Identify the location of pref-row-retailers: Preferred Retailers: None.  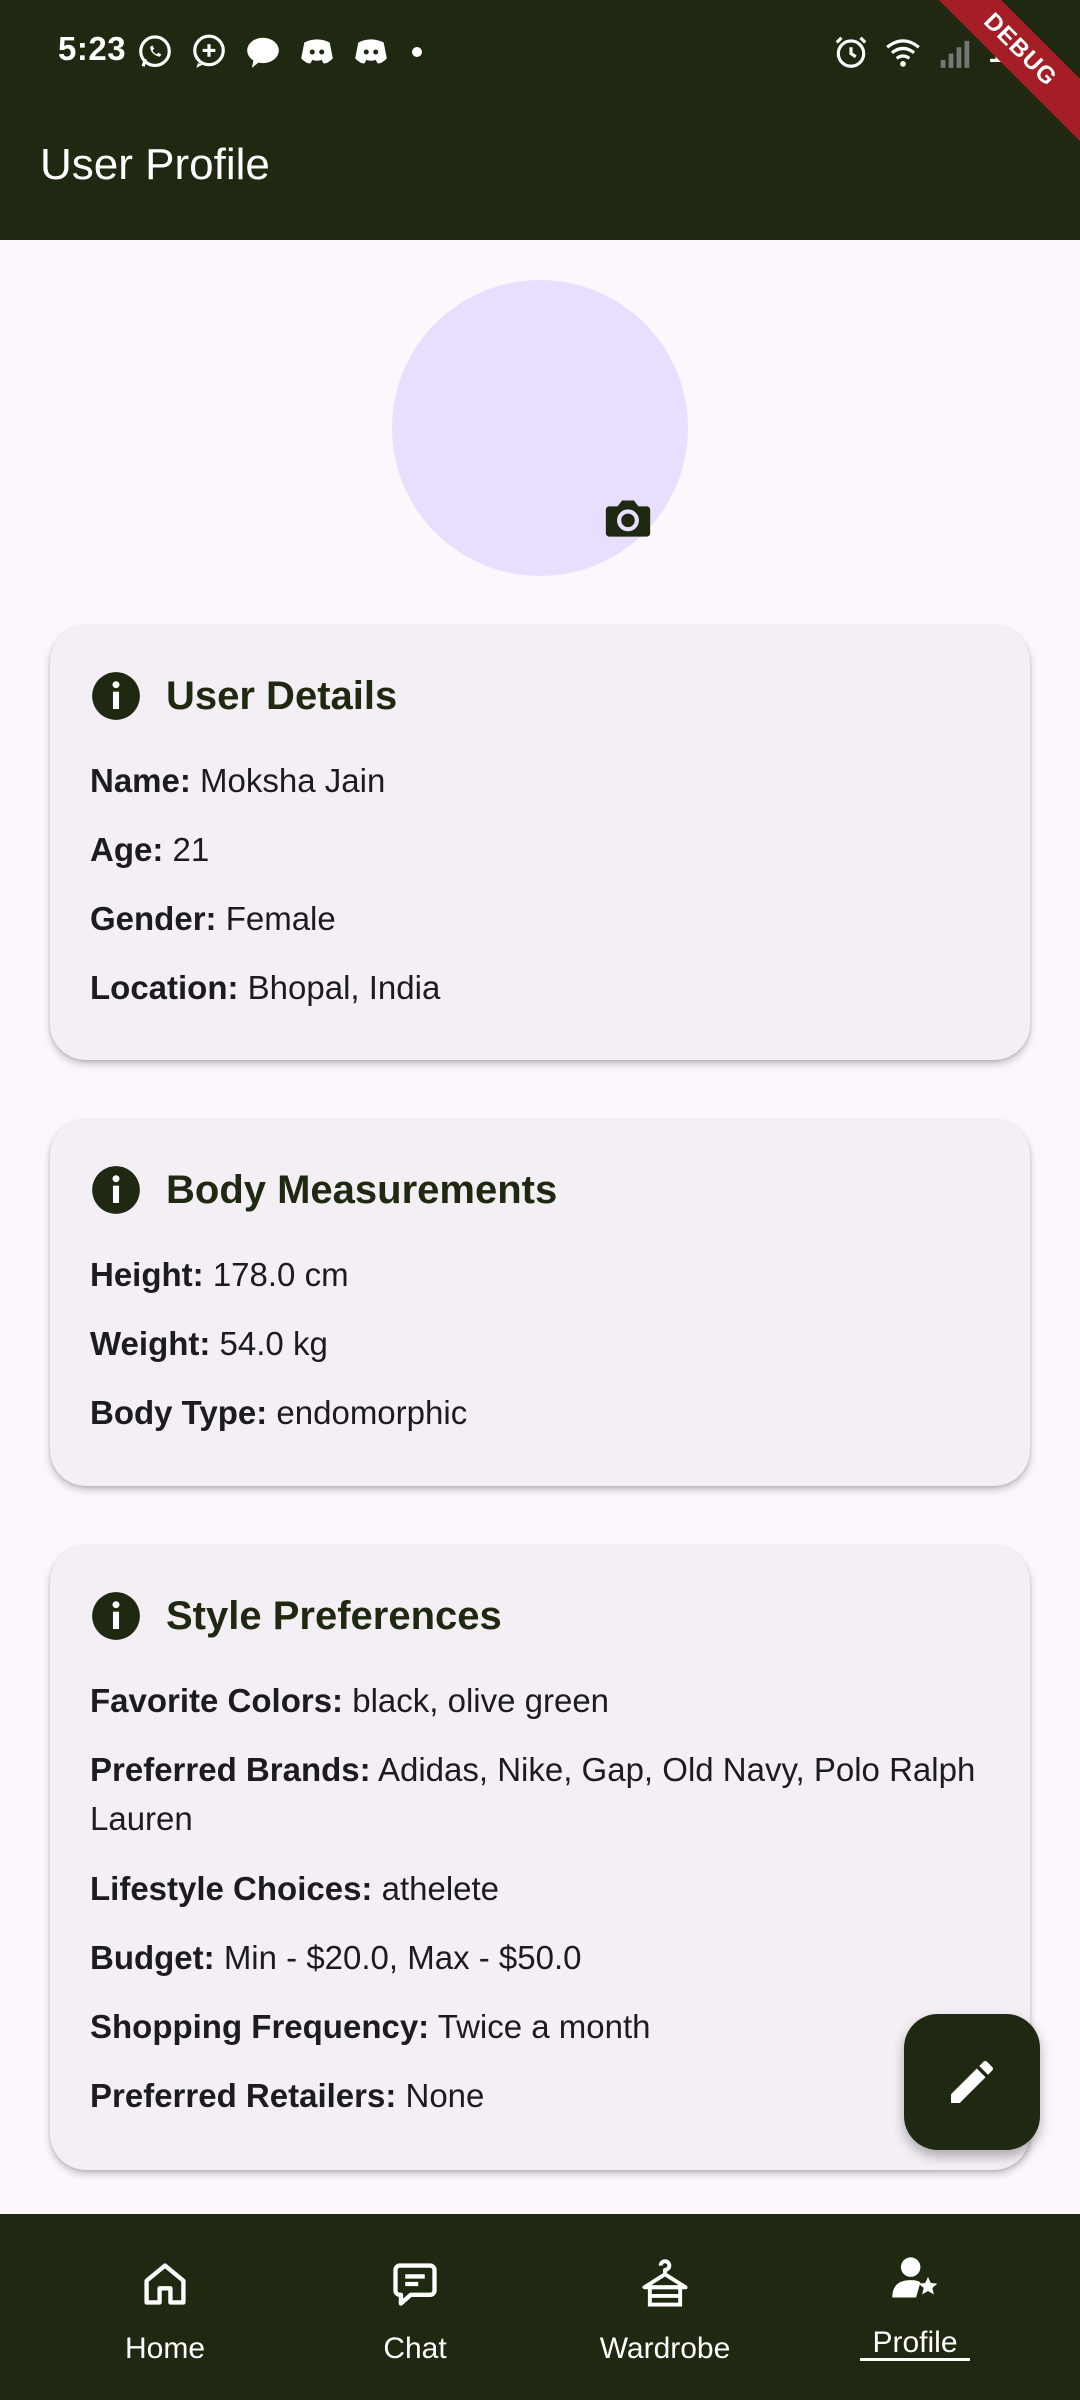
(287, 2095).